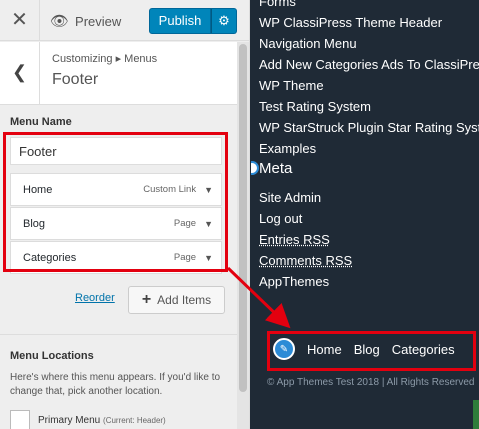  Describe the element at coordinates (276, 168) in the screenshot. I see `meta-heading: Meta` at that location.